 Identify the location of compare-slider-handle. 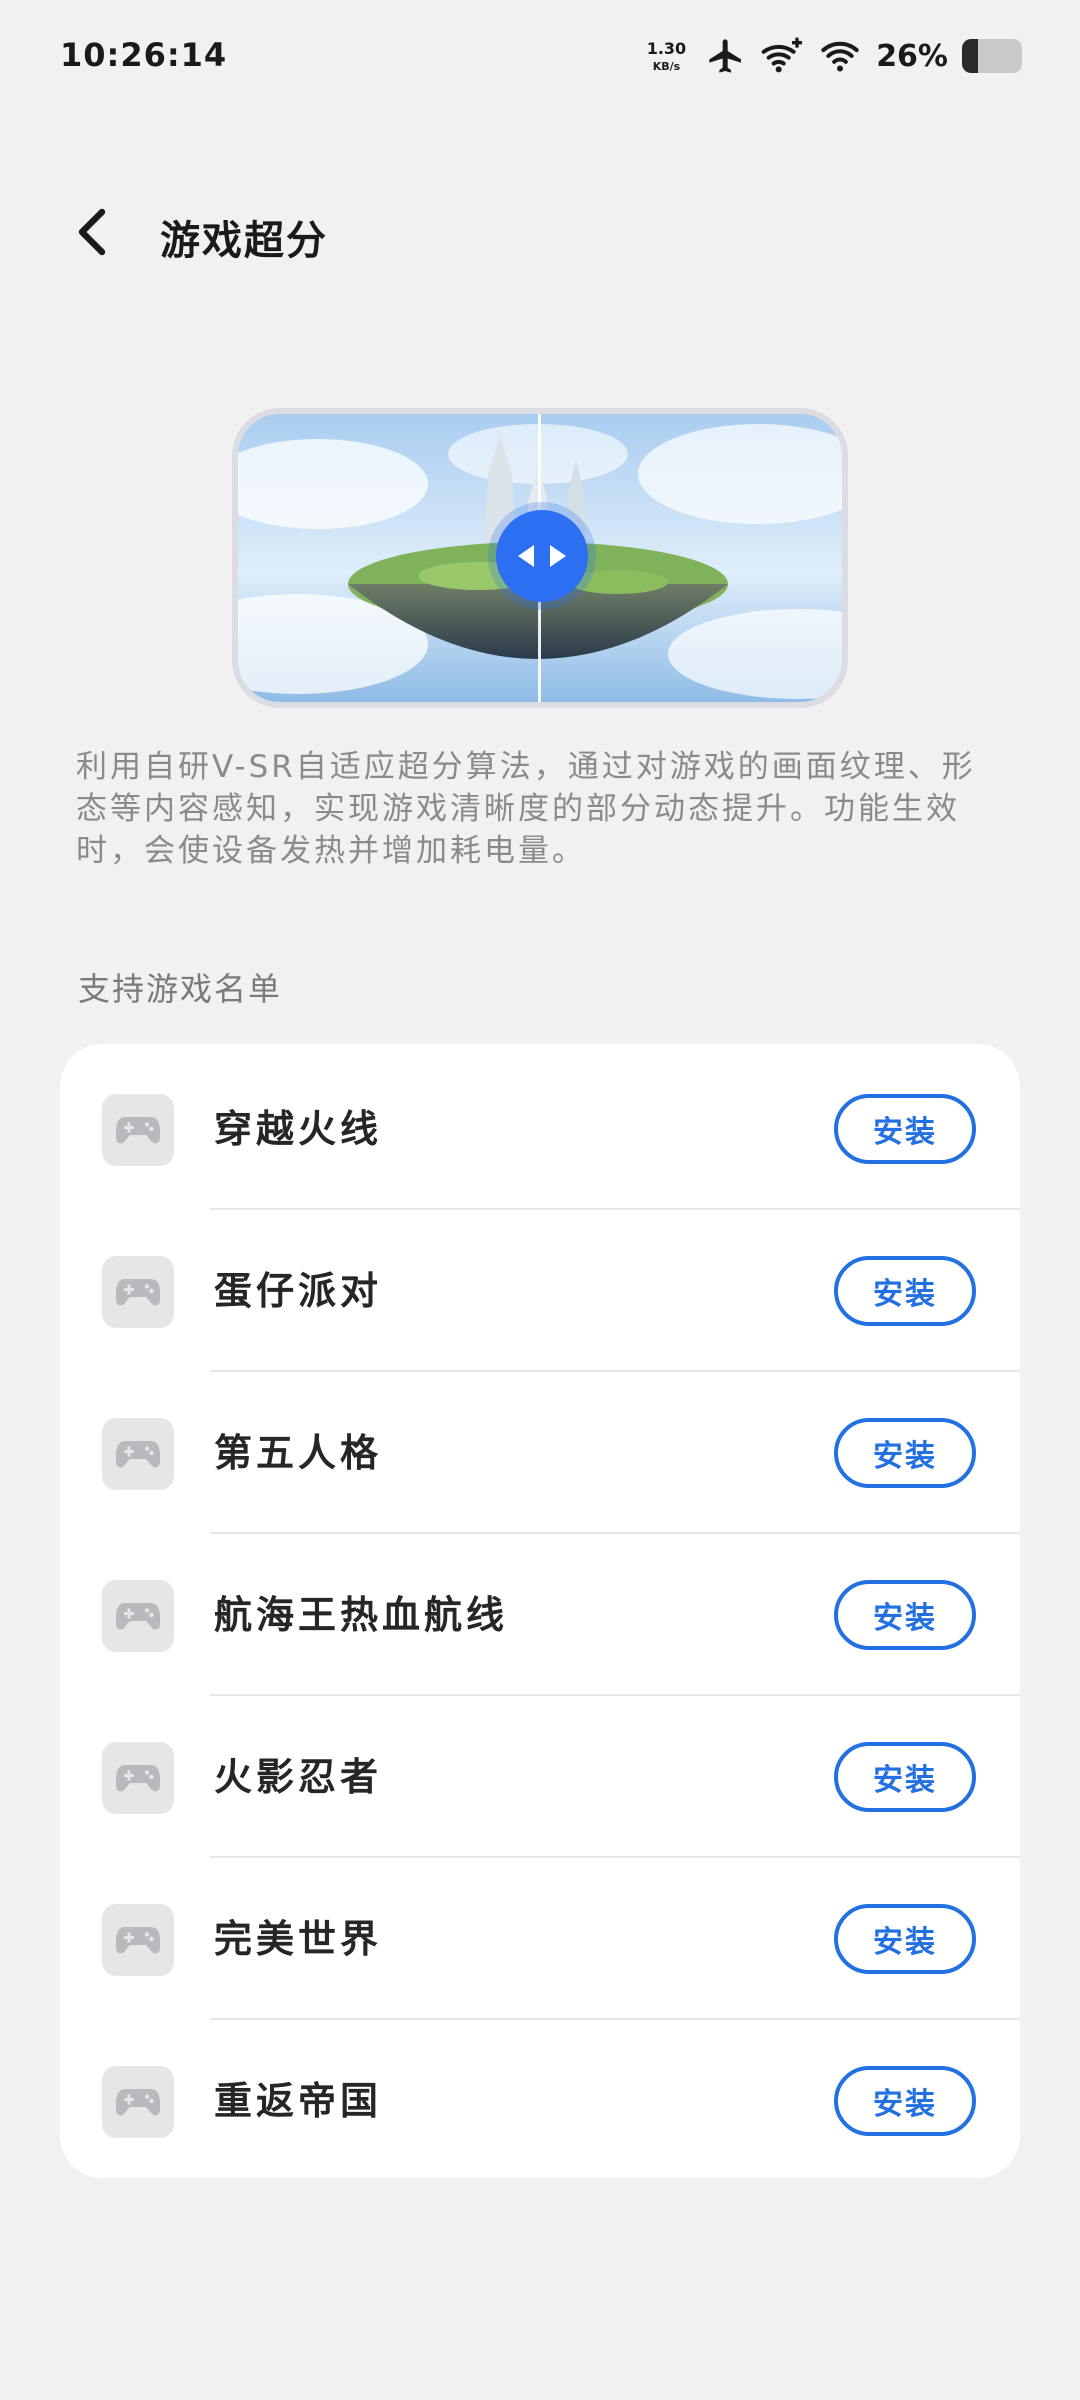
(542, 556).